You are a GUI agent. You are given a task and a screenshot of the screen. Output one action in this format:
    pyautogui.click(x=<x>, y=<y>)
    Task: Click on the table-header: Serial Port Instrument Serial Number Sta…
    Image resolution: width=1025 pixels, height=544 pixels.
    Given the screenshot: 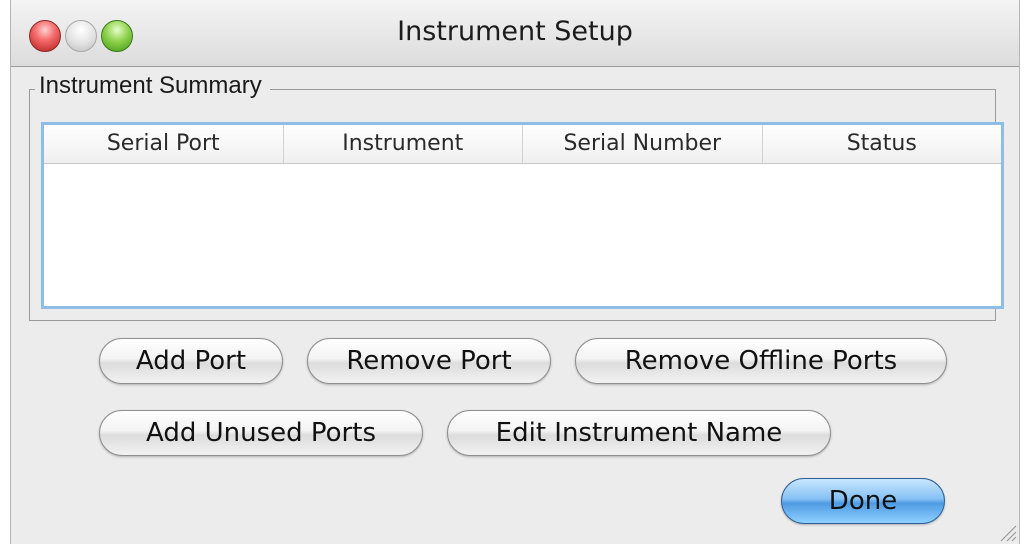 What is the action you would take?
    pyautogui.click(x=522, y=144)
    